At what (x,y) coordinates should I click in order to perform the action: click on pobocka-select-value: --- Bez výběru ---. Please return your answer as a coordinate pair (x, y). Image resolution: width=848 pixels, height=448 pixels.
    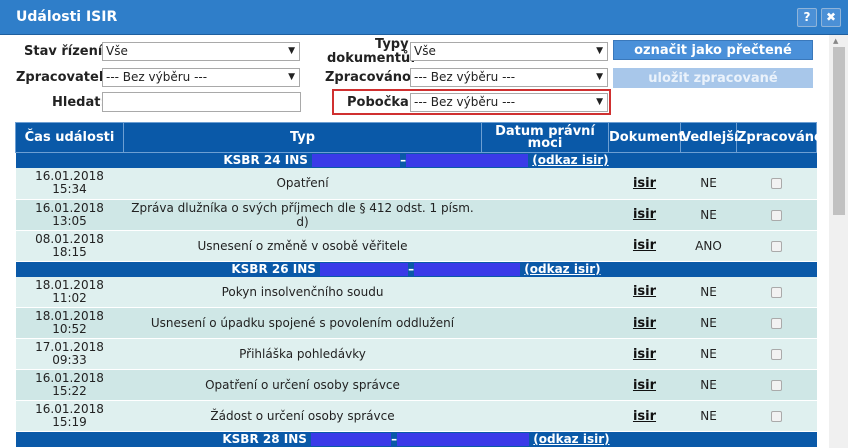
    Looking at the image, I should click on (465, 102).